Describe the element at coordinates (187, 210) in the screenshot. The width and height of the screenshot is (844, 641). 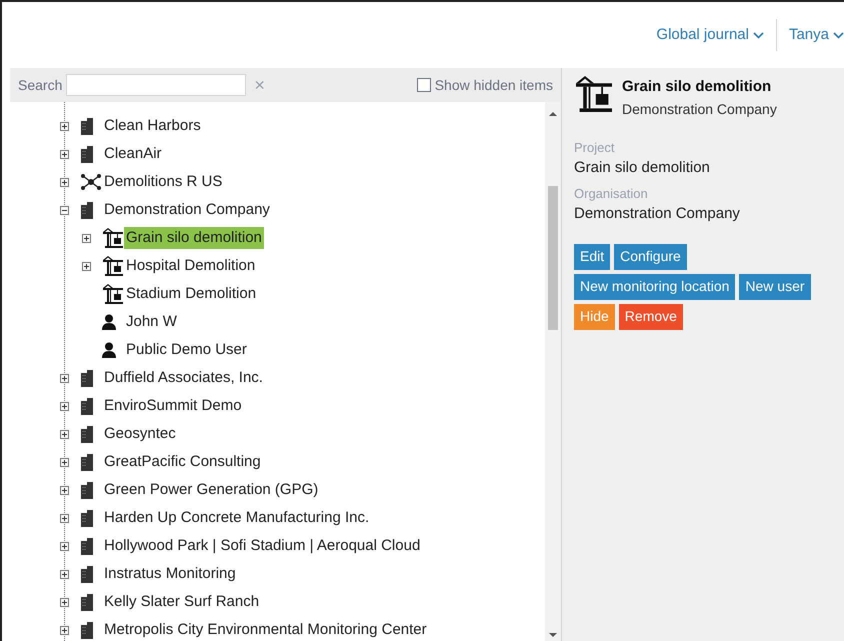
I see `tree-item: Demonstration Company` at that location.